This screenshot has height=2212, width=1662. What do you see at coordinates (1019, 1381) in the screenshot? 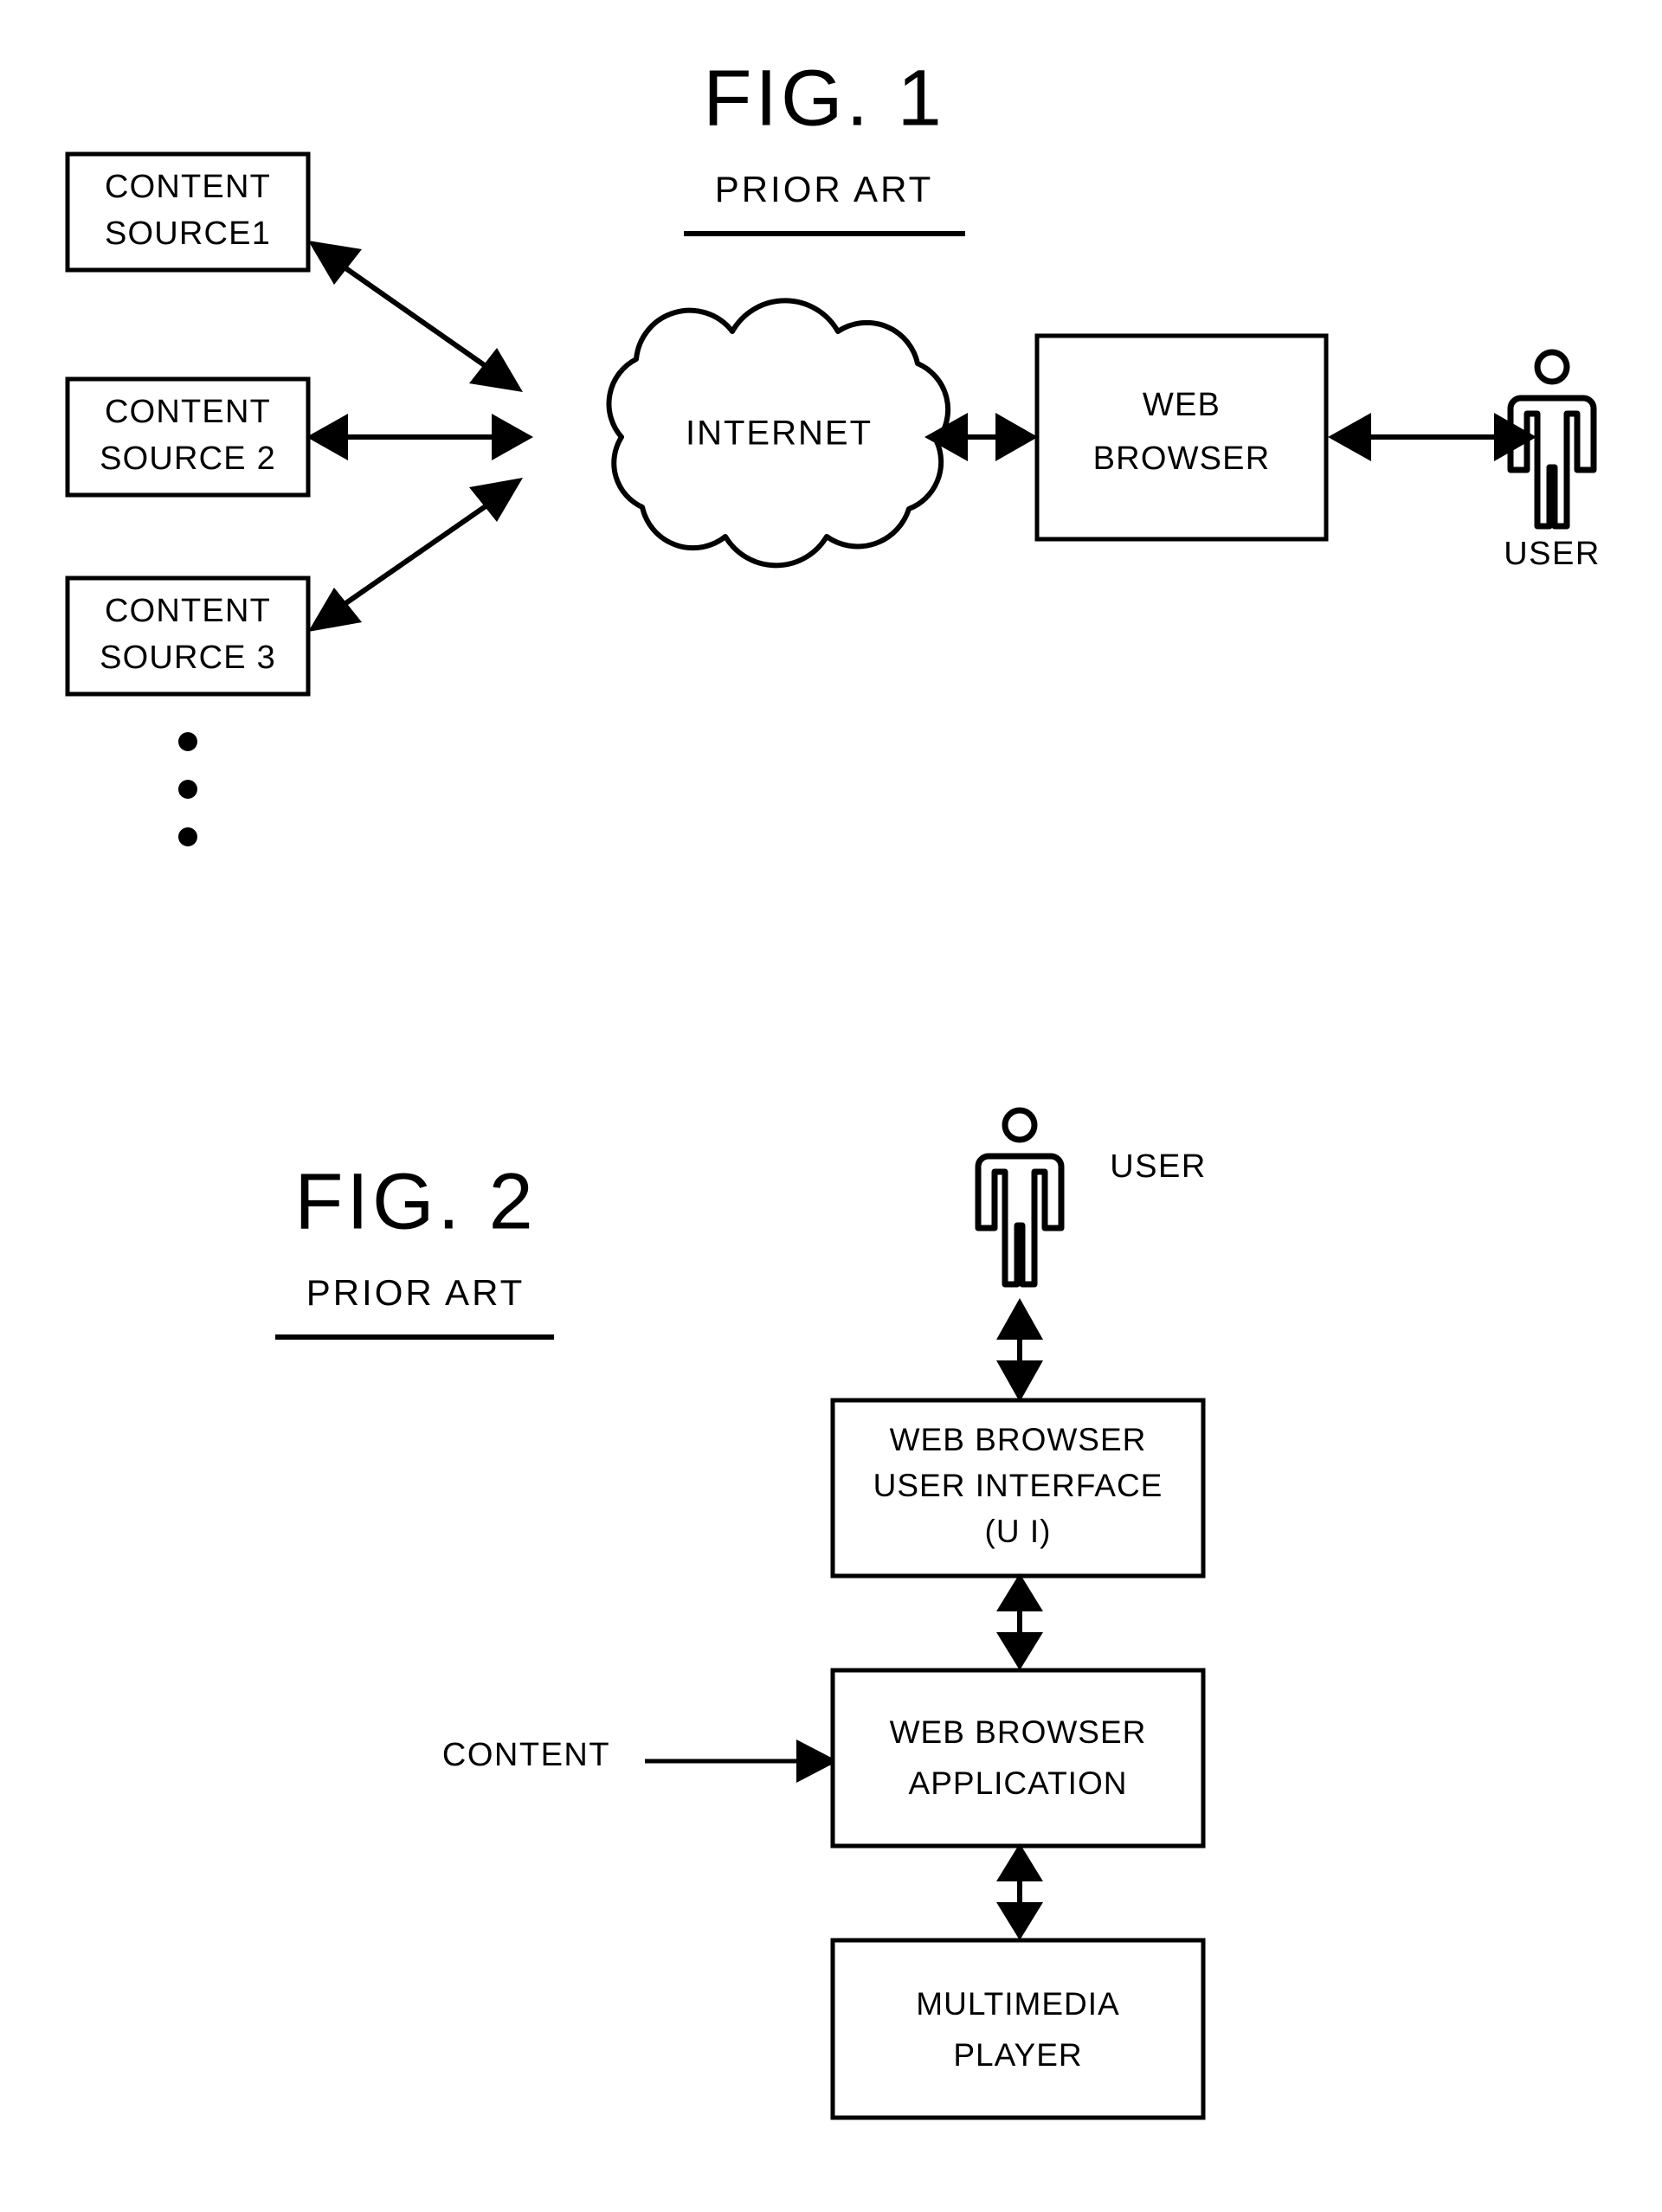
I see `arrow-head-to-browser-ui` at bounding box center [1019, 1381].